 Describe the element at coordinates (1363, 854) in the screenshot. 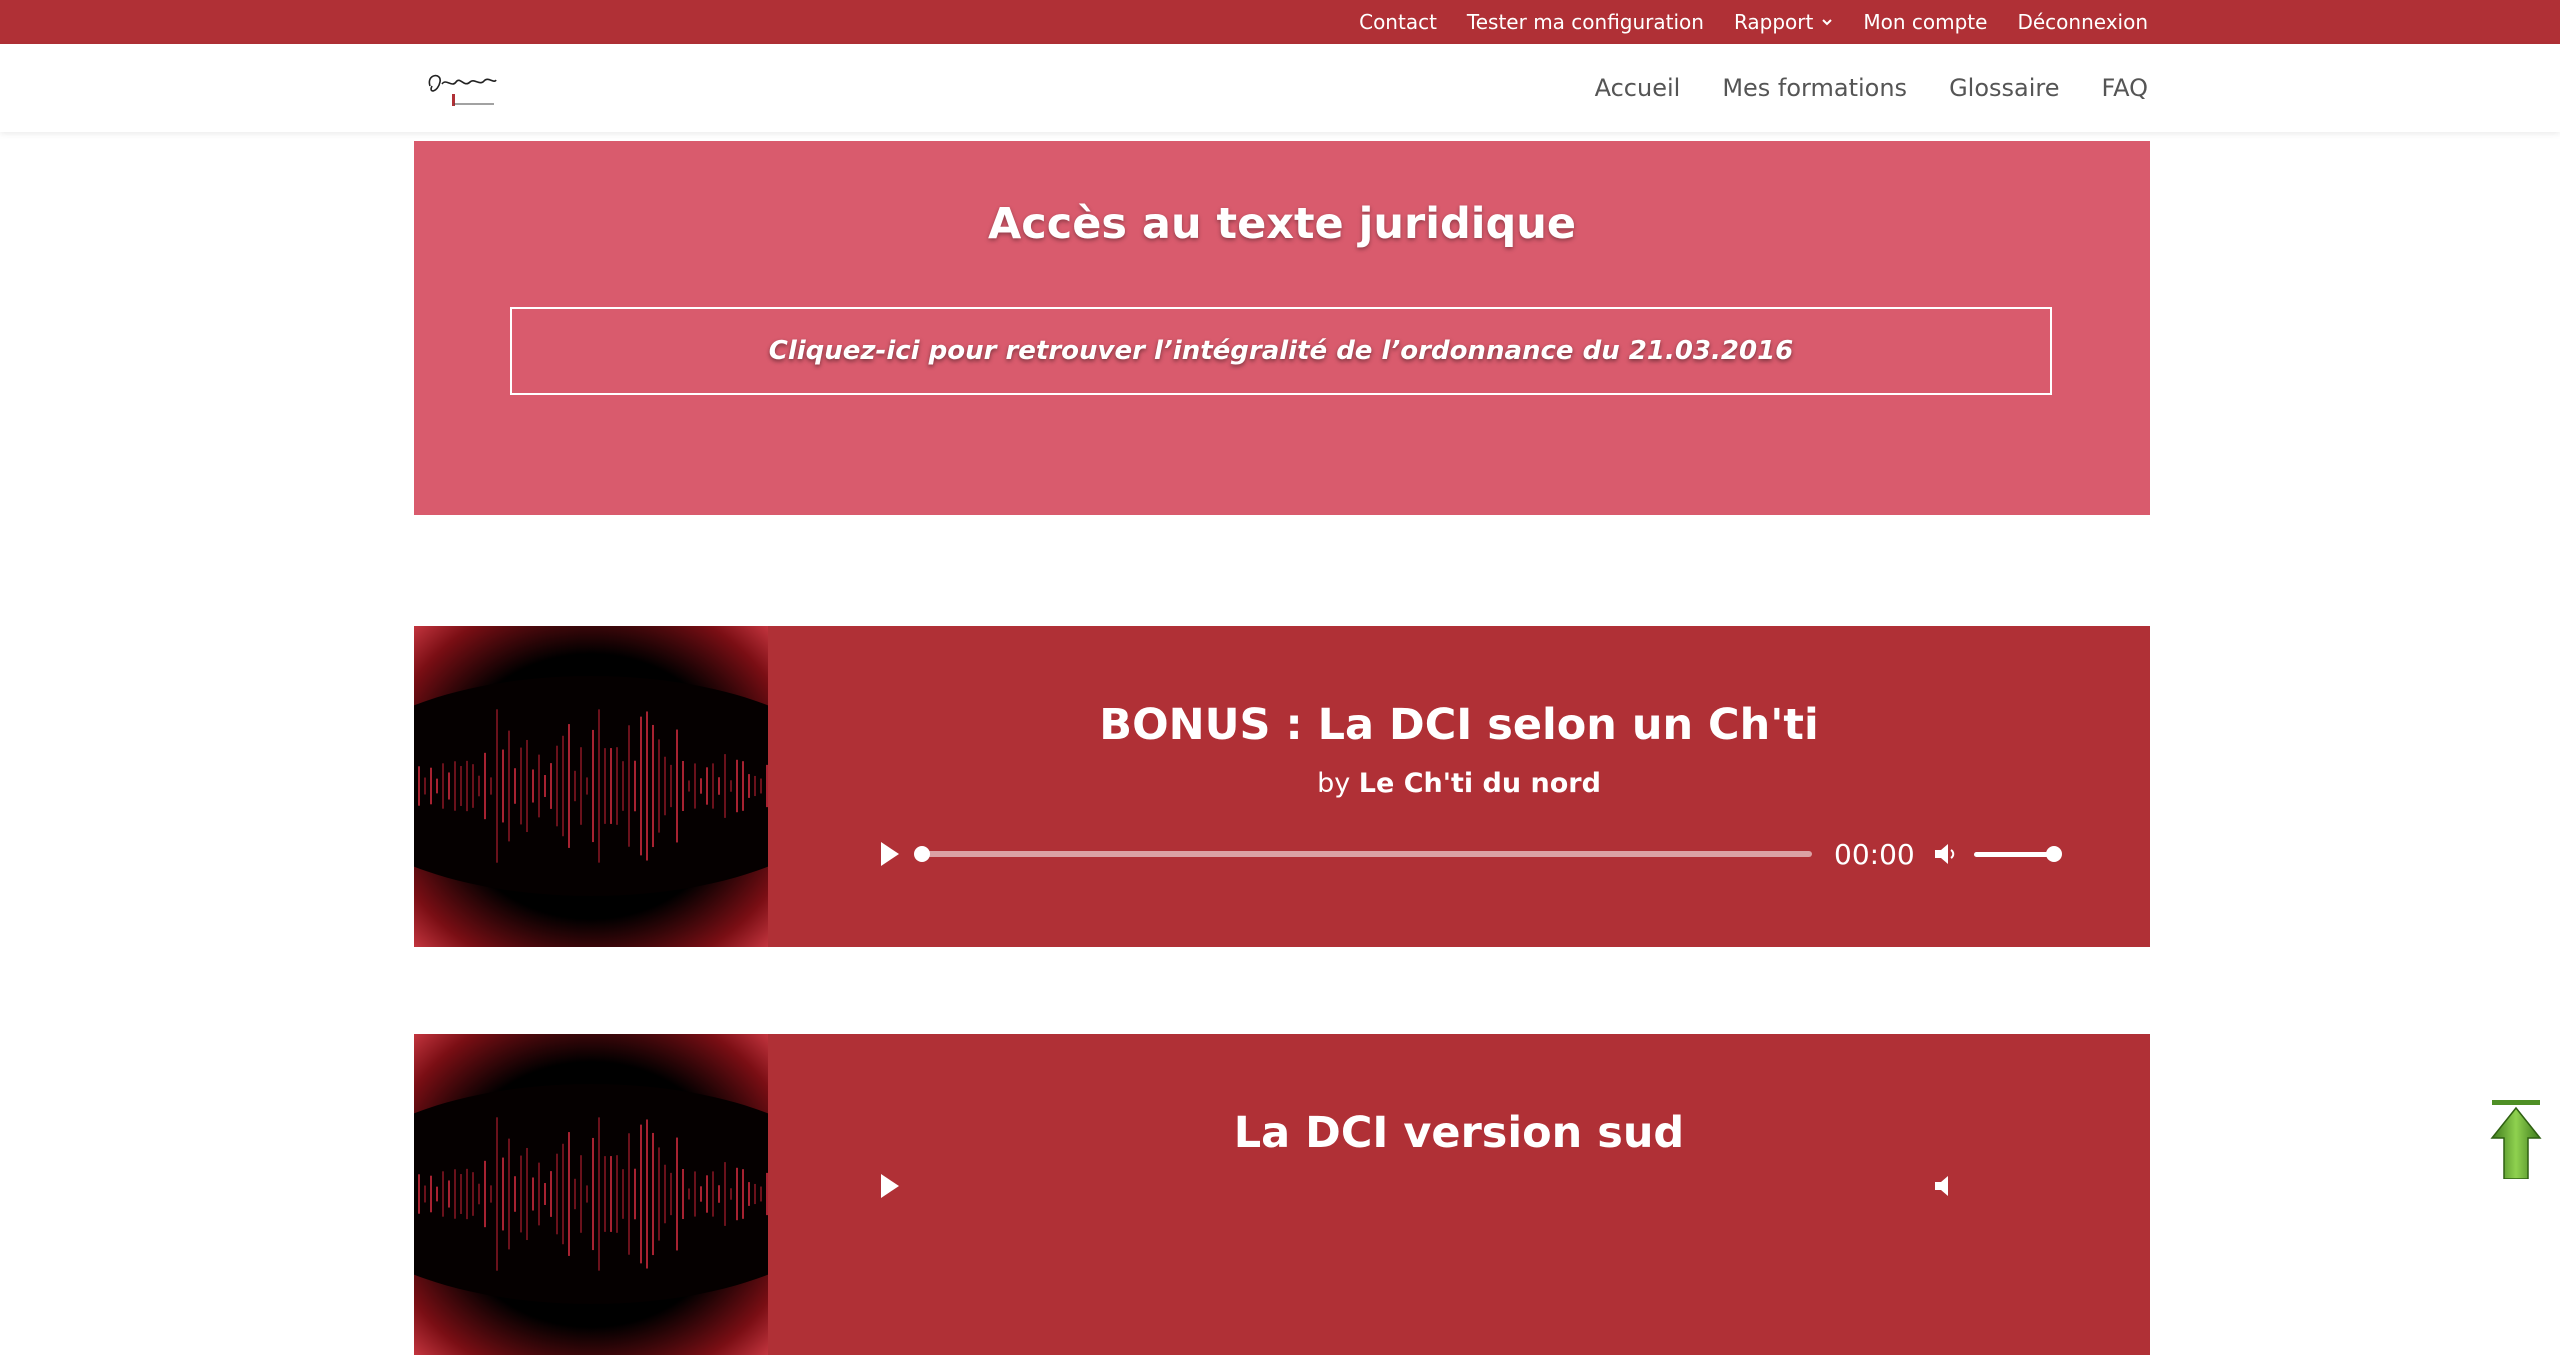

I see `progress-bar` at that location.